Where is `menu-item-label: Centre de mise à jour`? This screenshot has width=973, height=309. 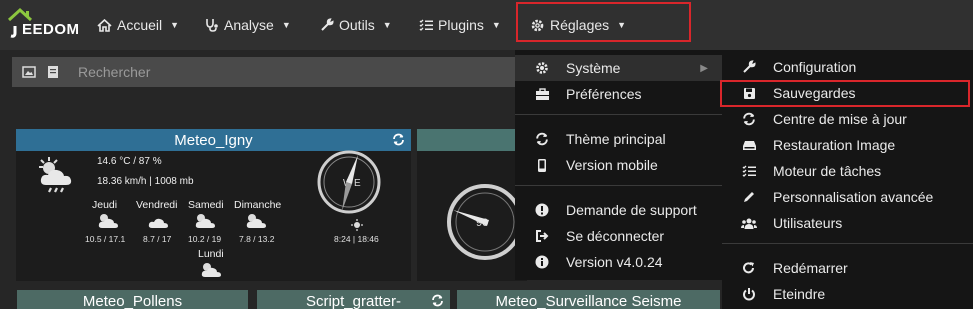 menu-item-label: Centre de mise à jour is located at coordinates (840, 119).